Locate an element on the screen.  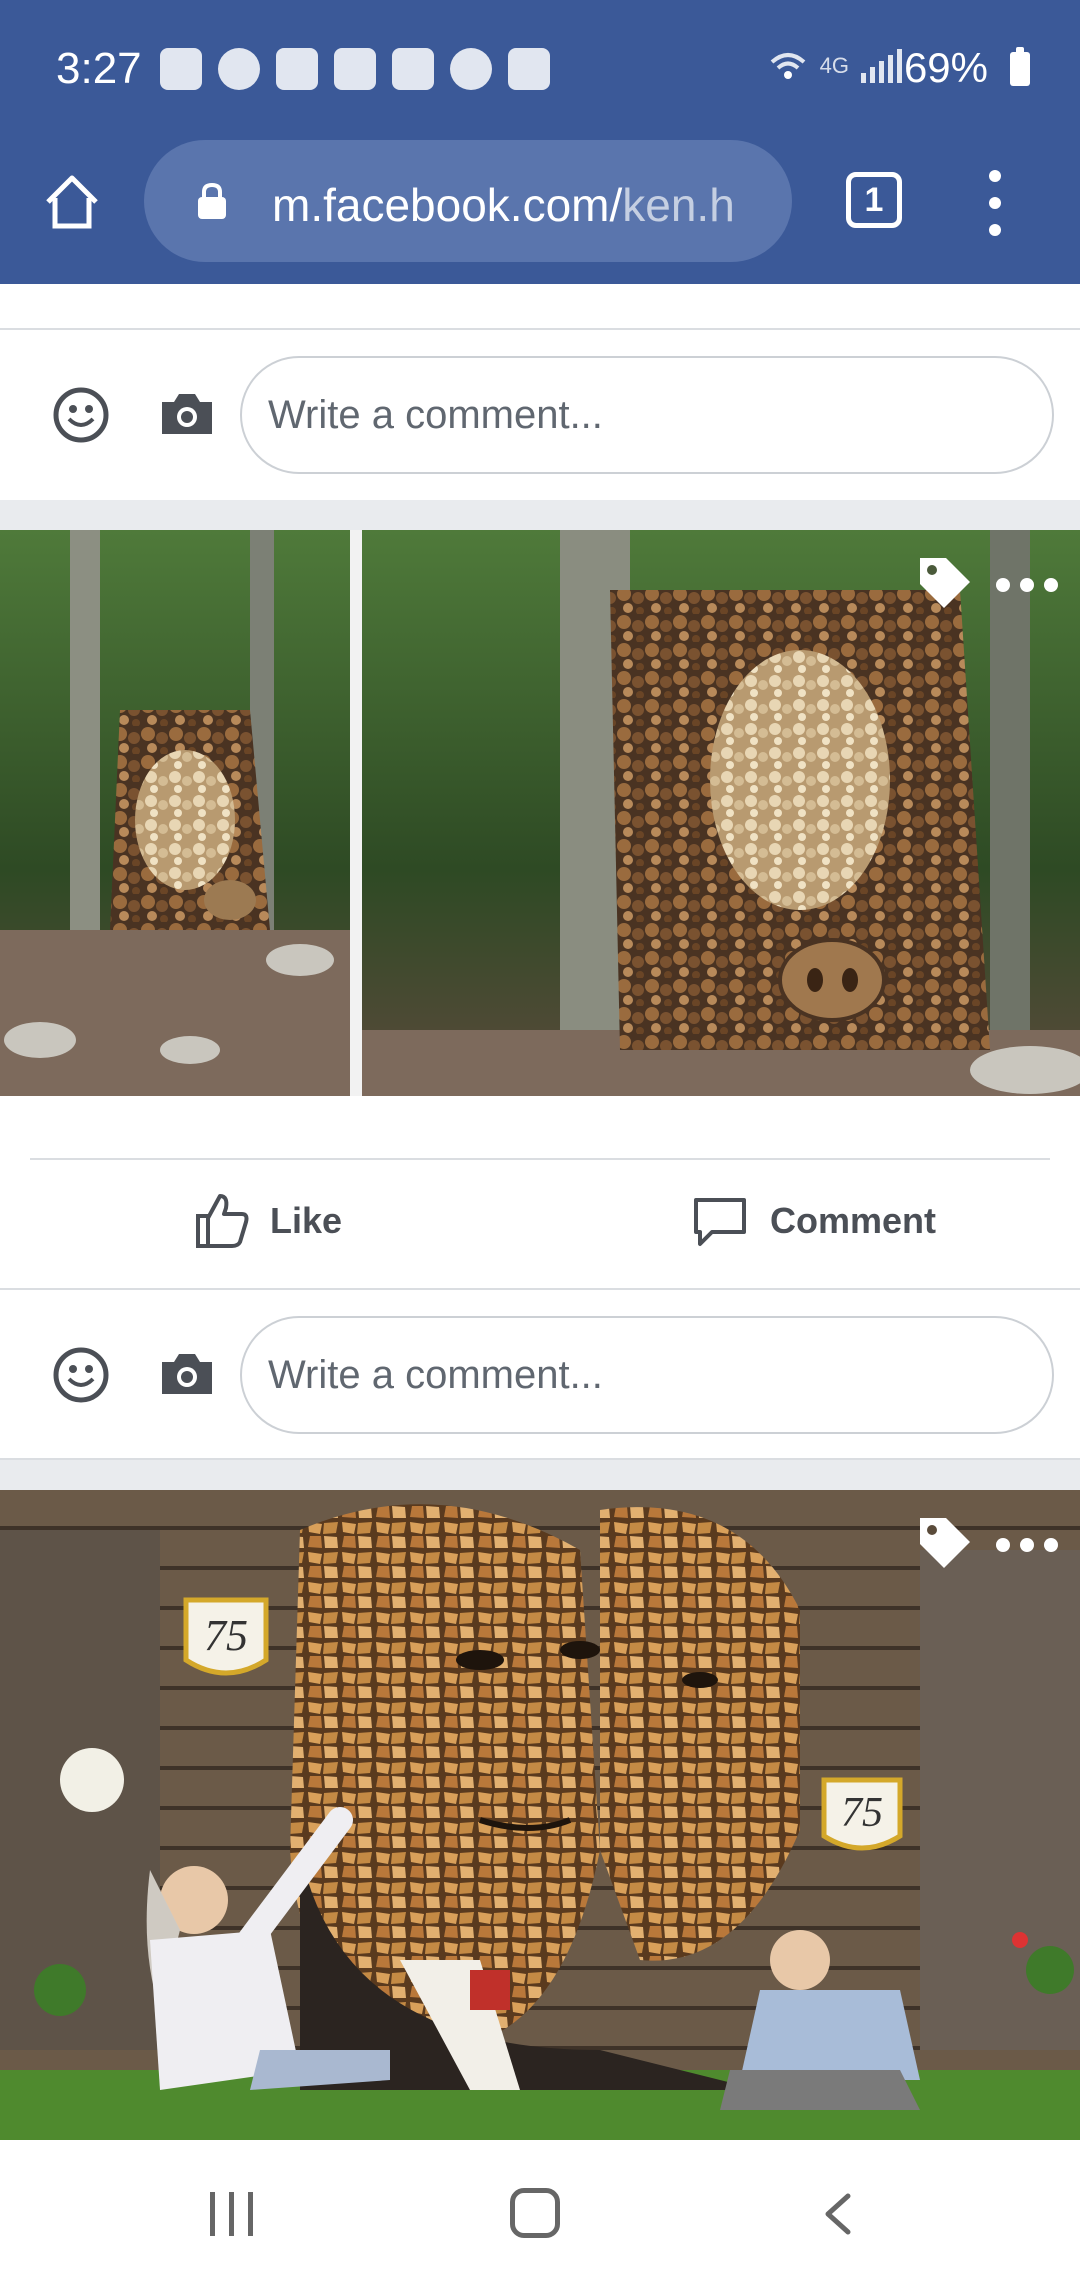
network-type: 4G is located at coordinates (834, 65).